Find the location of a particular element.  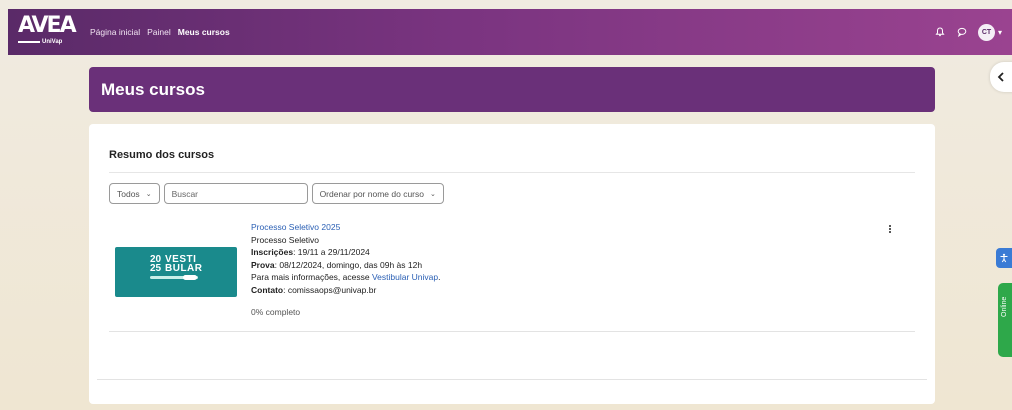

course-search-input: Buscar is located at coordinates (235, 193).